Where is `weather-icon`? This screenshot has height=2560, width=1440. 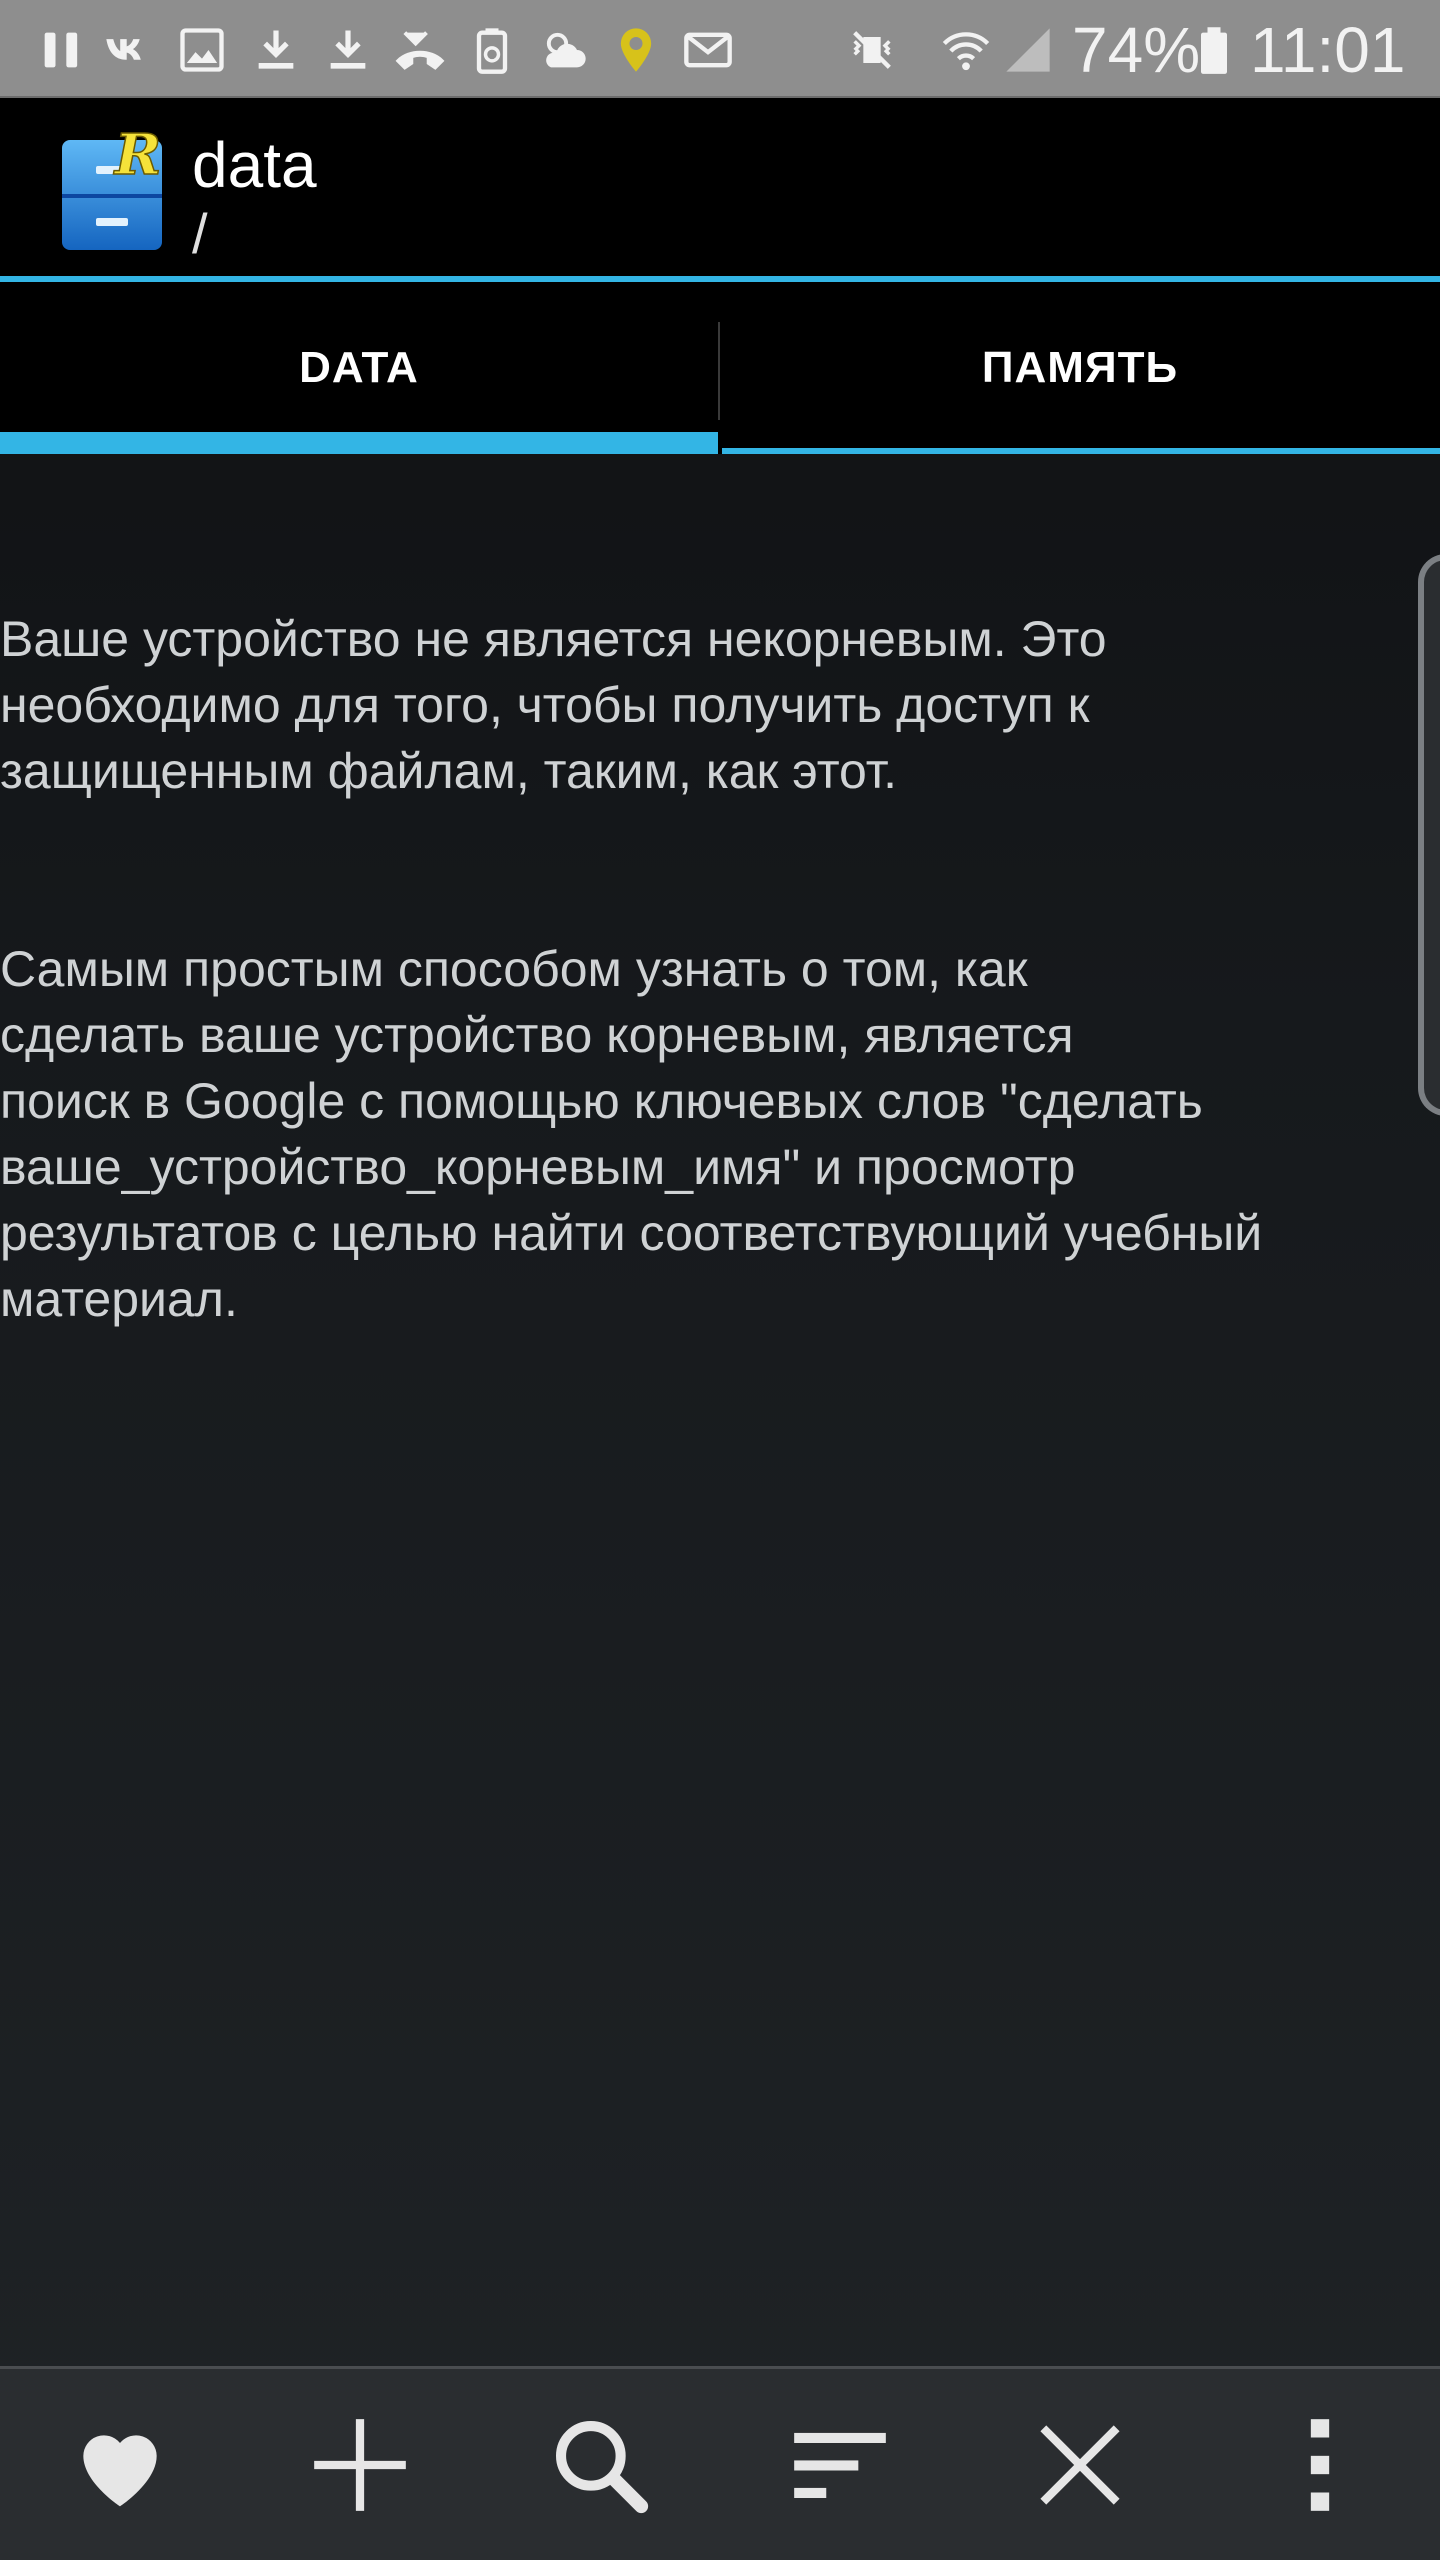
weather-icon is located at coordinates (564, 50).